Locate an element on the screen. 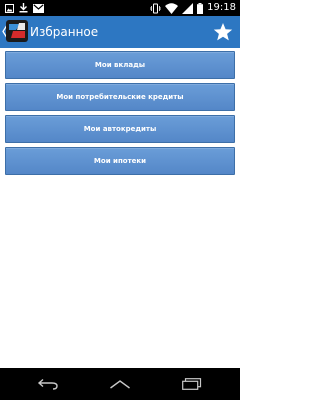  signal-icon is located at coordinates (188, 8).